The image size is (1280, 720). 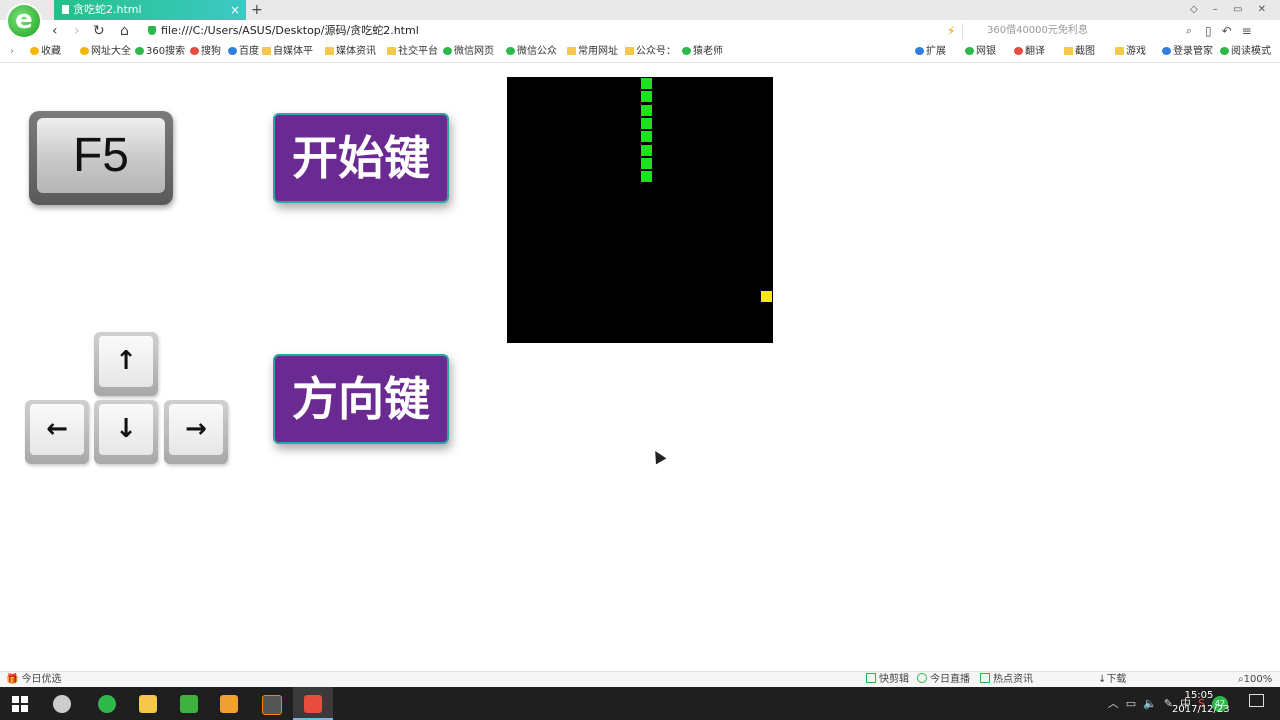 I want to click on start-key-button: 开始键, so click(x=361, y=158).